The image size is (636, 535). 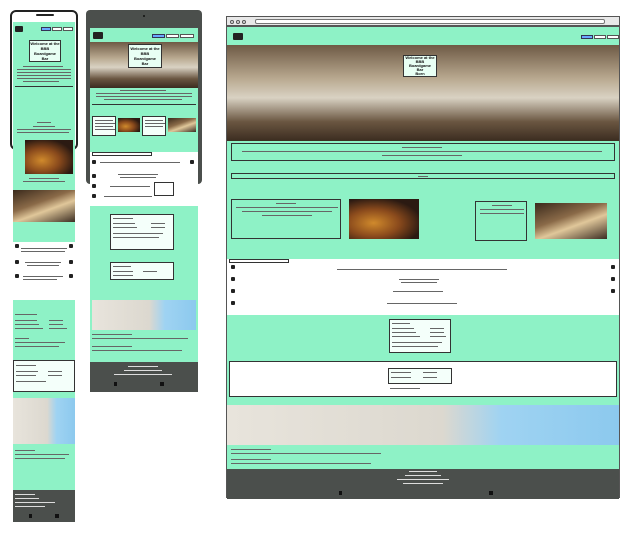 What do you see at coordinates (40, 342) in the screenshot?
I see `form-text-line` at bounding box center [40, 342].